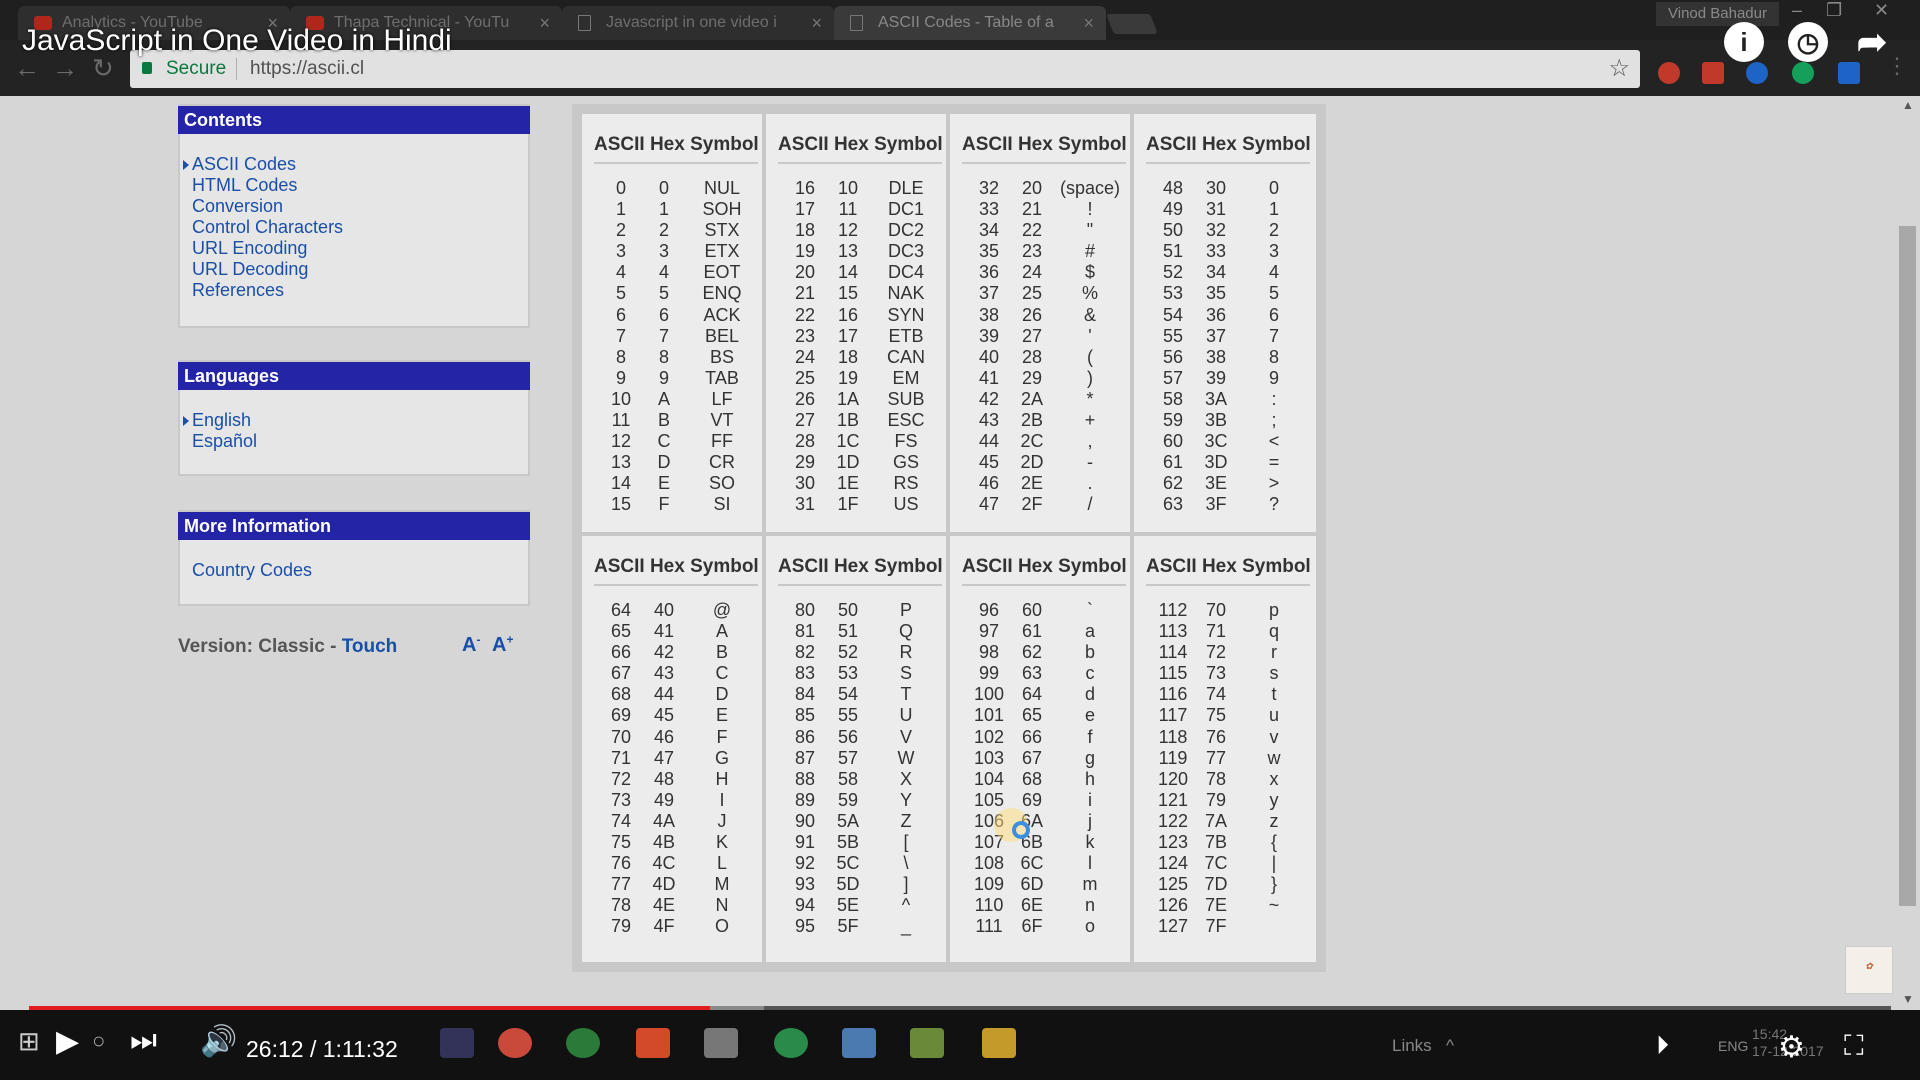 This screenshot has height=1080, width=1920. I want to click on nav-link-references: References, so click(360, 290).